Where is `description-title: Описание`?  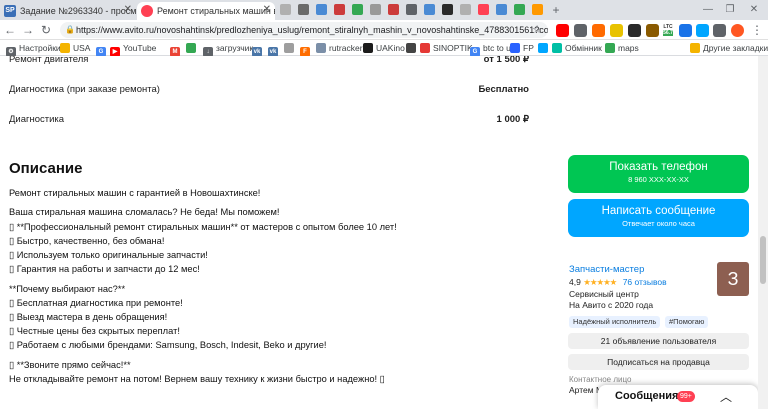
description-title: Описание is located at coordinates (46, 168).